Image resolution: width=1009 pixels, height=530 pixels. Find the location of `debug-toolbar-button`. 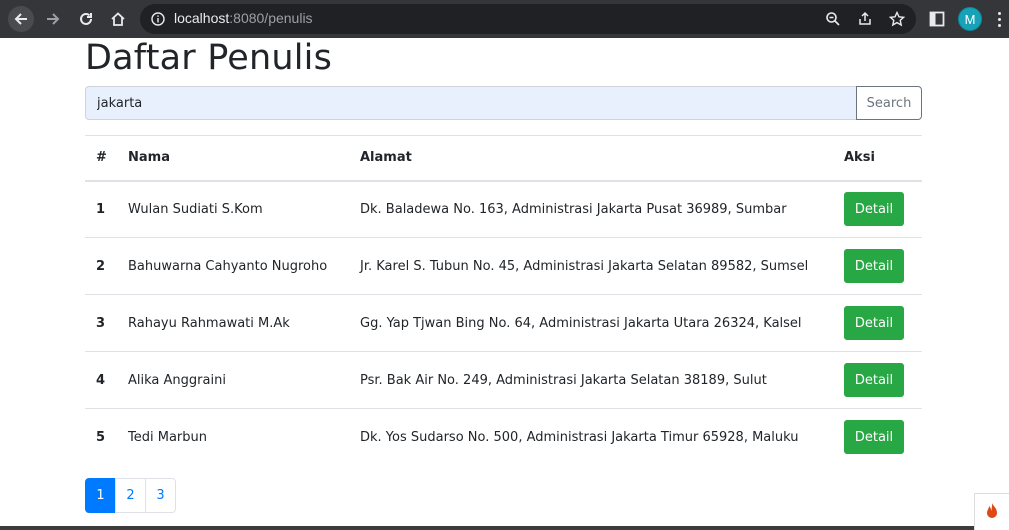

debug-toolbar-button is located at coordinates (991, 511).